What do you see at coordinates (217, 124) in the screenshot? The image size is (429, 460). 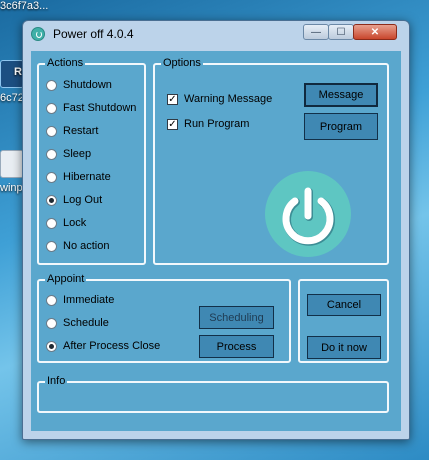 I see `checkbox-label: Run Program` at bounding box center [217, 124].